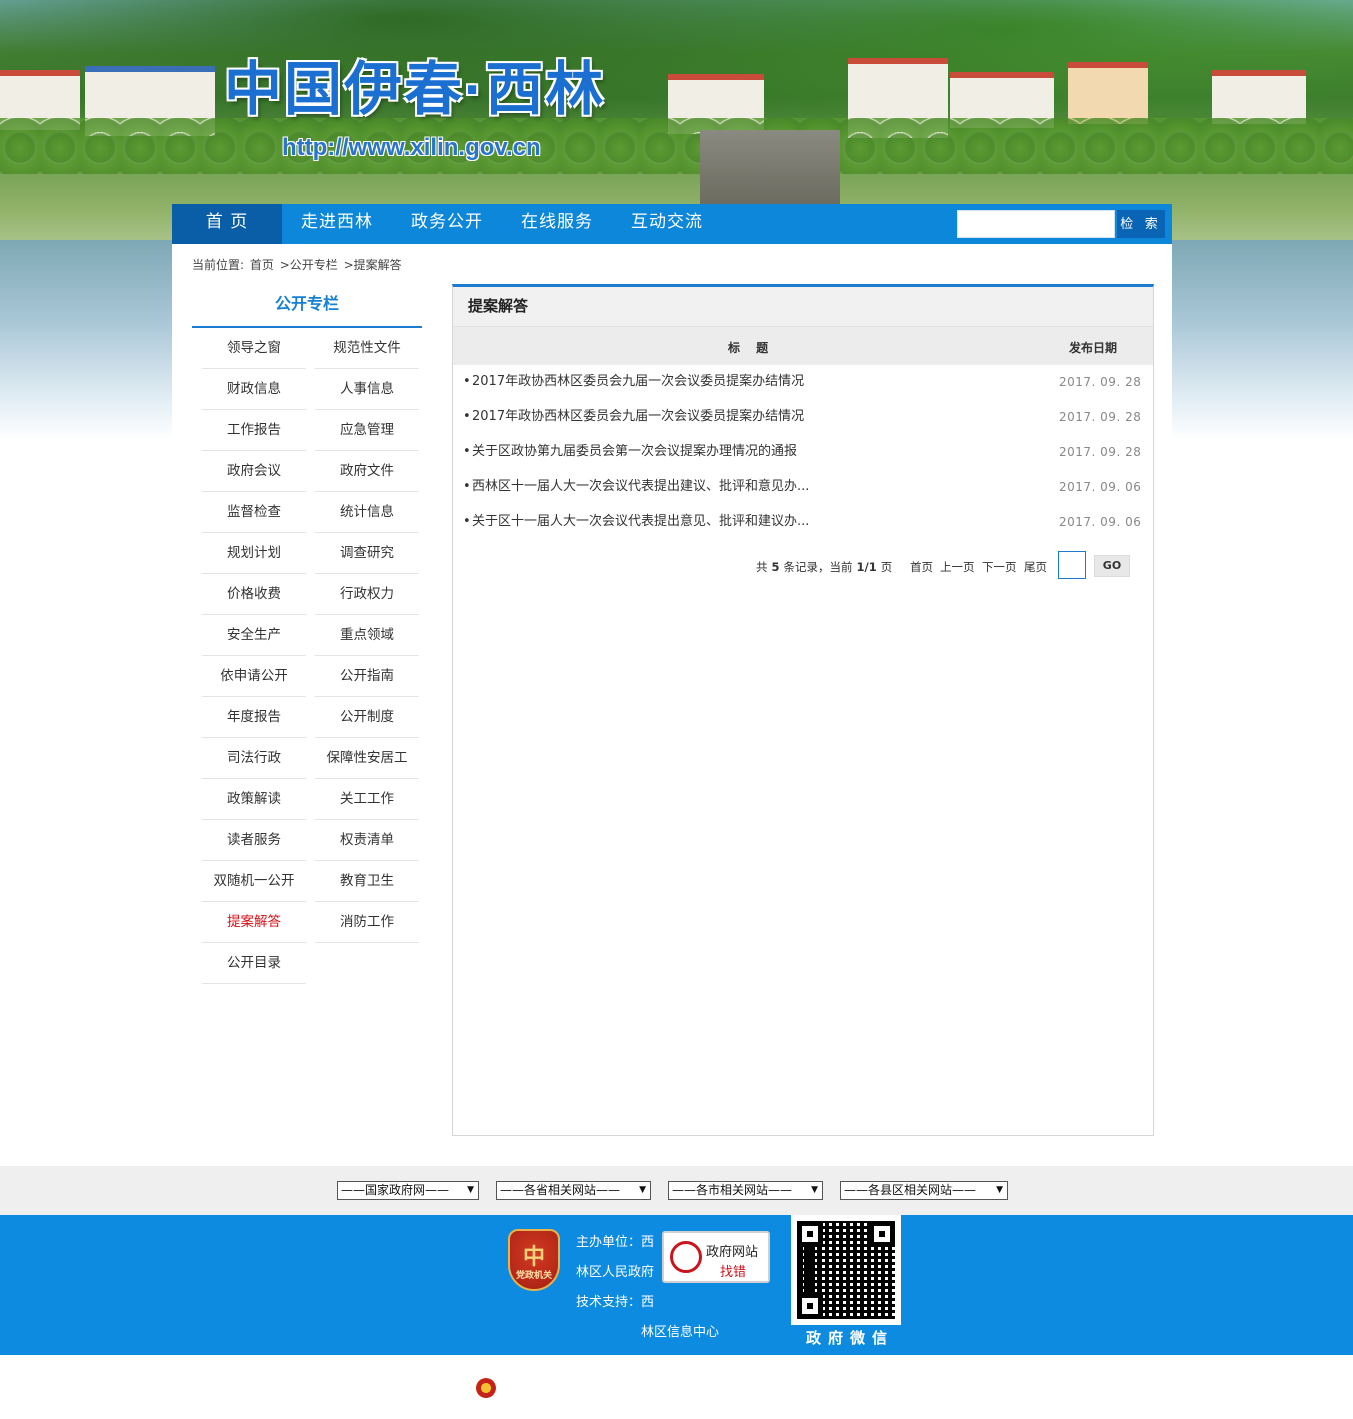  I want to click on emblem-glyph: 中, so click(533, 1257).